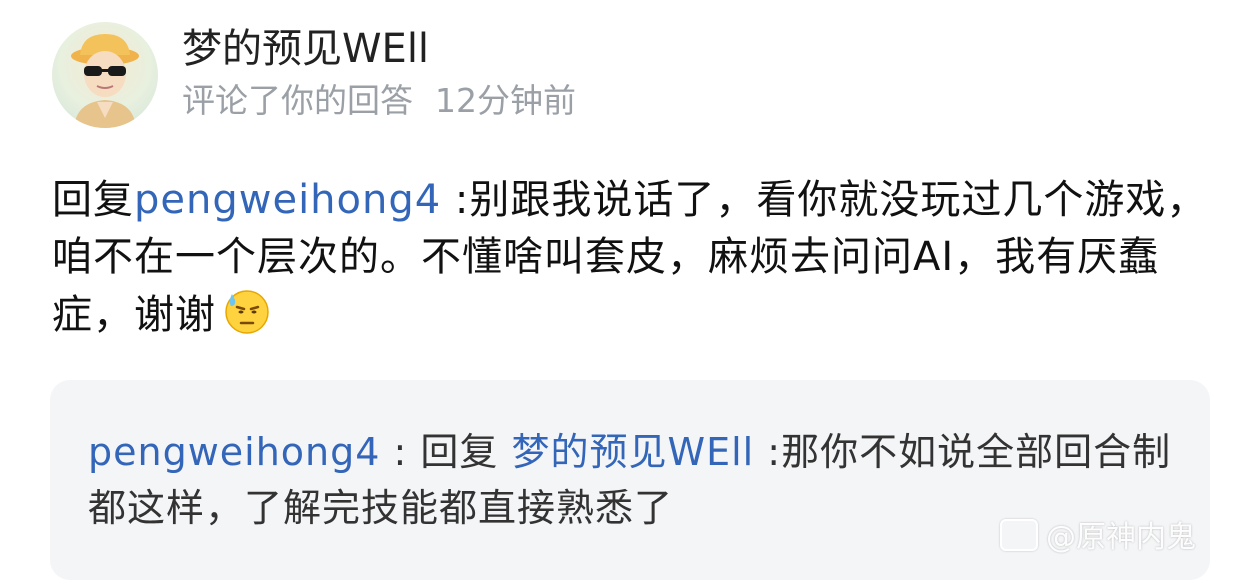 Image resolution: width=1260 pixels, height=580 pixels. I want to click on meta-action: 评论了你的回答, so click(297, 100).